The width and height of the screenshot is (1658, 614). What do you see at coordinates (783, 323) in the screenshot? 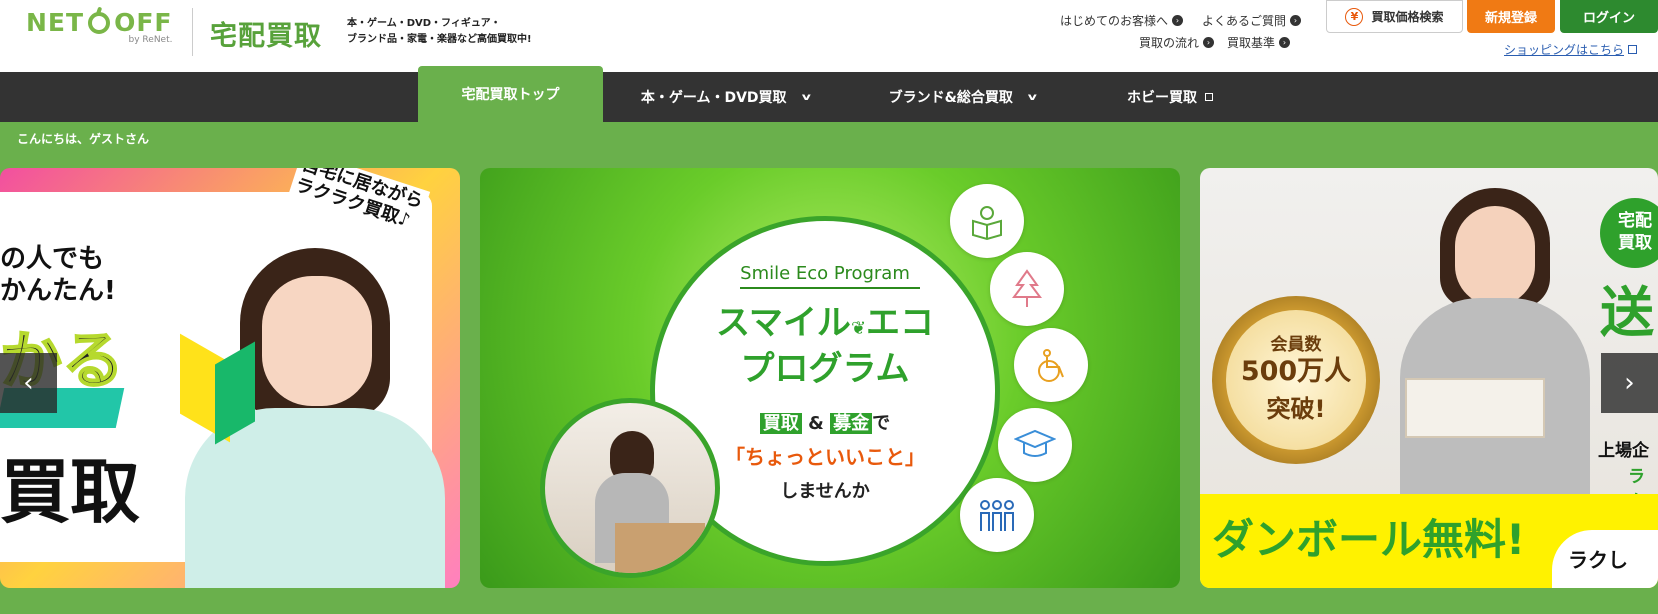
I see `eco-title-1a: スマイル` at bounding box center [783, 323].